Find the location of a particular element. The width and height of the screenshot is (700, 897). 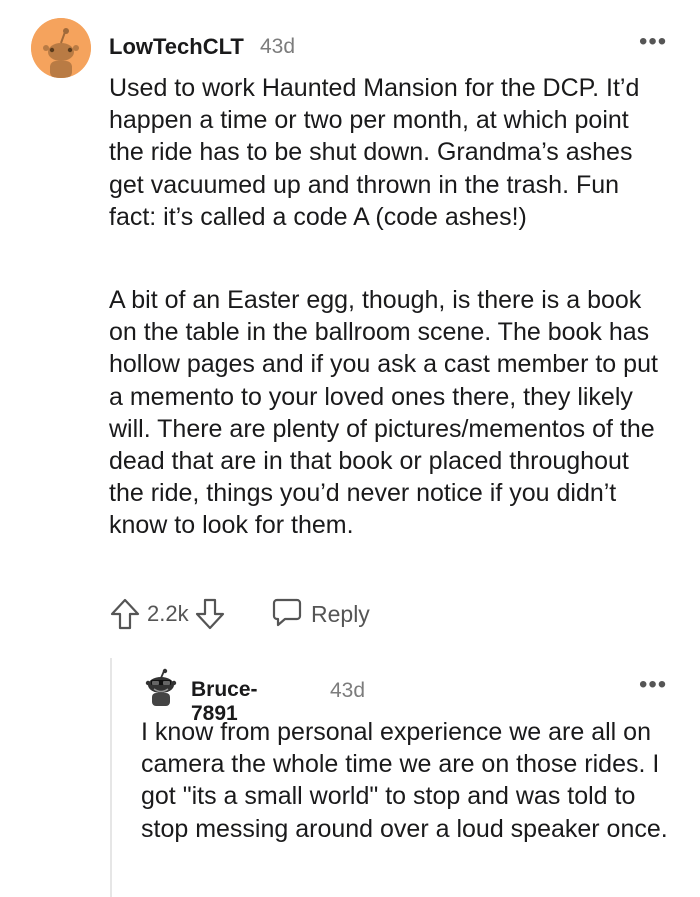

comment-age: 43d is located at coordinates (278, 46).